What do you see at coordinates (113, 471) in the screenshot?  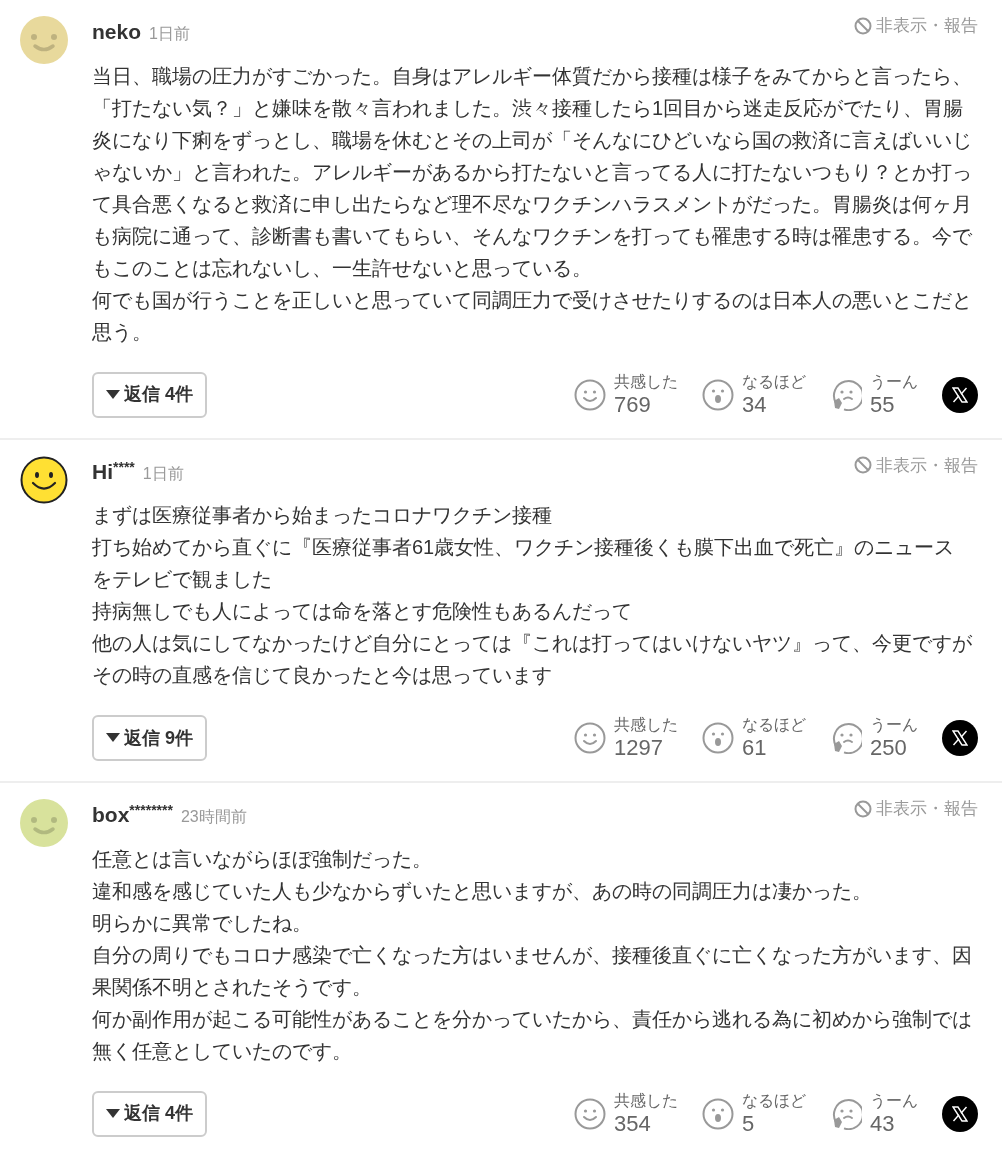 I see `author-name: Hi$^{****}$` at bounding box center [113, 471].